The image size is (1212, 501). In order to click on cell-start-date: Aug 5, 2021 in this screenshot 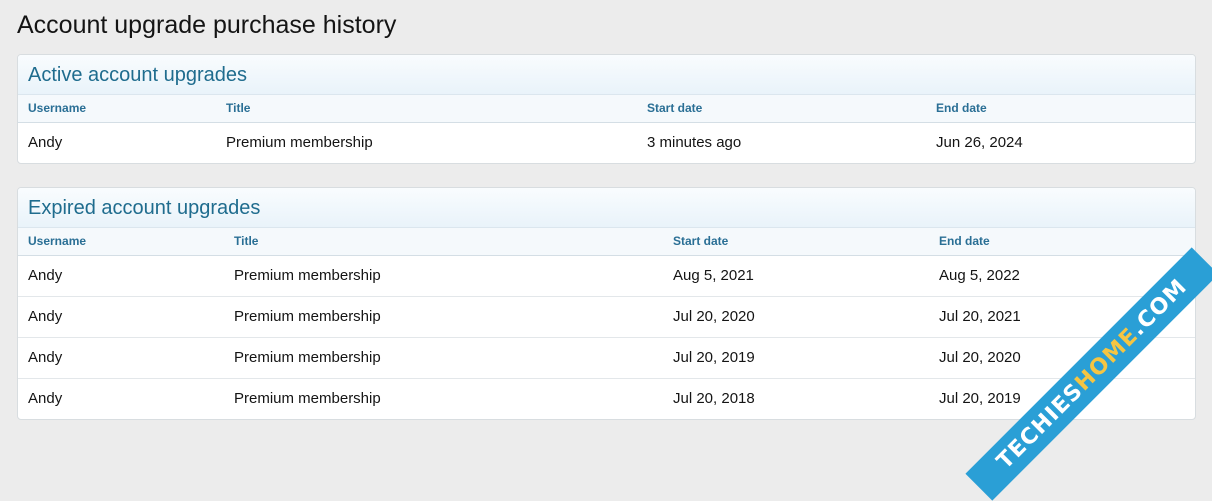, I will do `click(796, 276)`.